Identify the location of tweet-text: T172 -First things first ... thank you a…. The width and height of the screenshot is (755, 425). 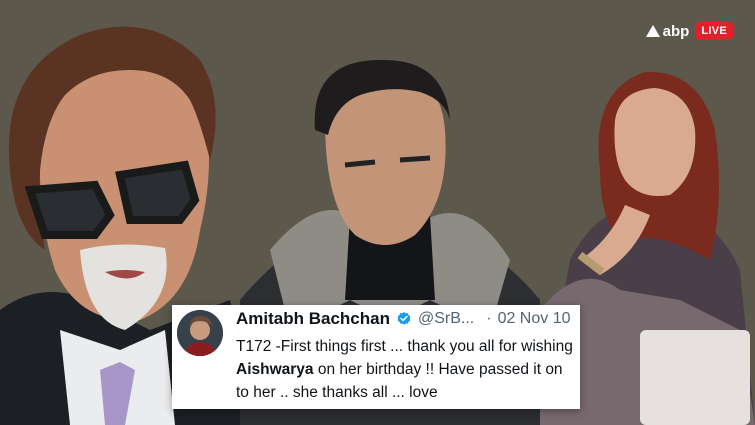
(405, 369).